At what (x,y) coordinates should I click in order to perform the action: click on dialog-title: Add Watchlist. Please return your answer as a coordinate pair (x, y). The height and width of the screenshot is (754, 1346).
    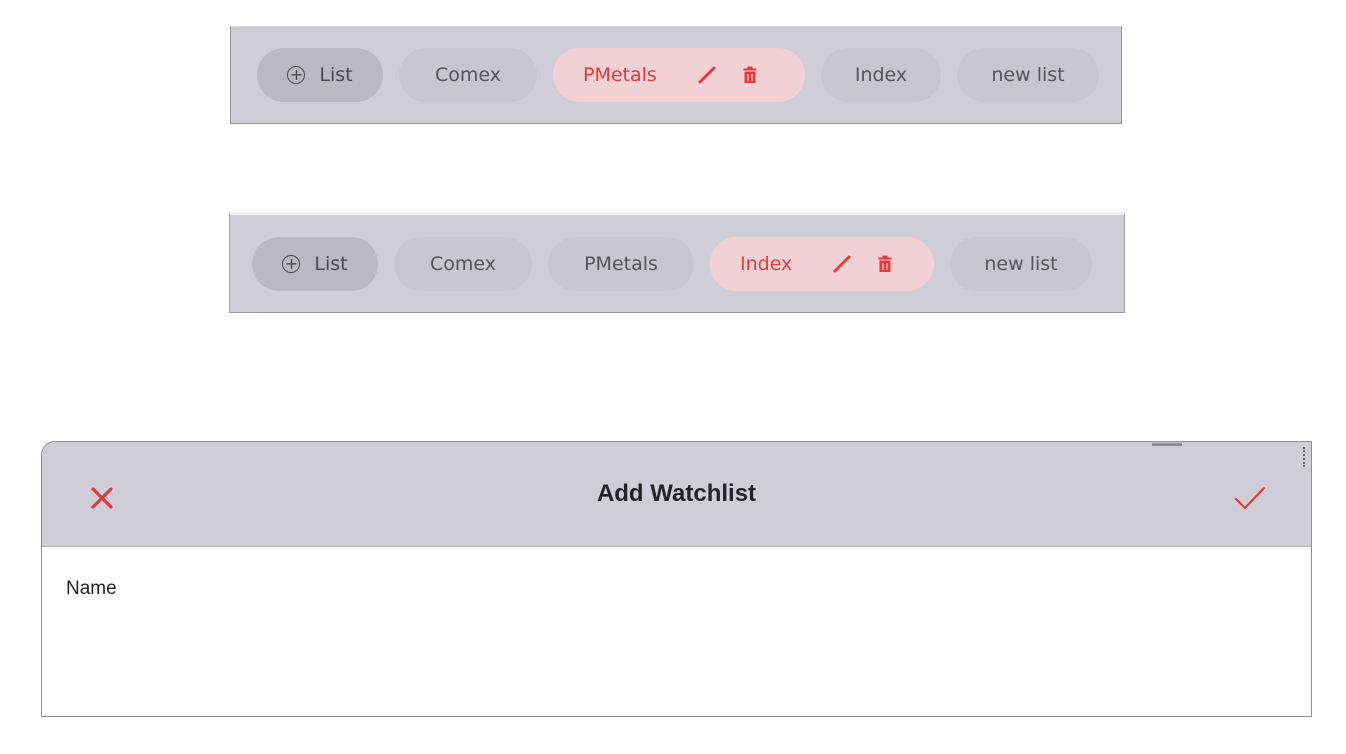
    Looking at the image, I should click on (676, 493).